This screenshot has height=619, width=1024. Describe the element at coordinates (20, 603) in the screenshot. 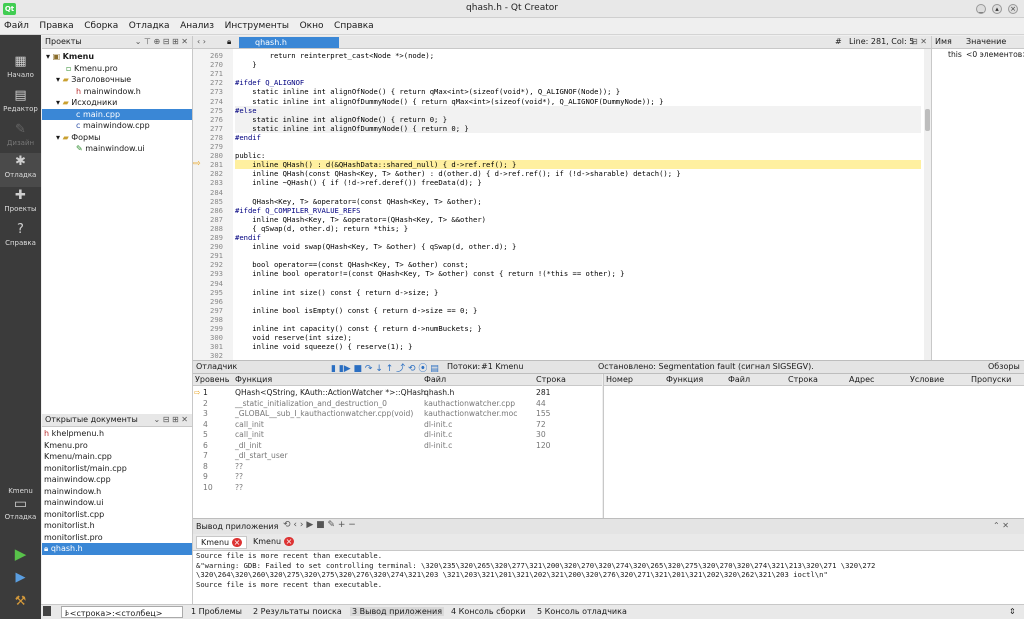

I see `build-button: ⚒` at that location.